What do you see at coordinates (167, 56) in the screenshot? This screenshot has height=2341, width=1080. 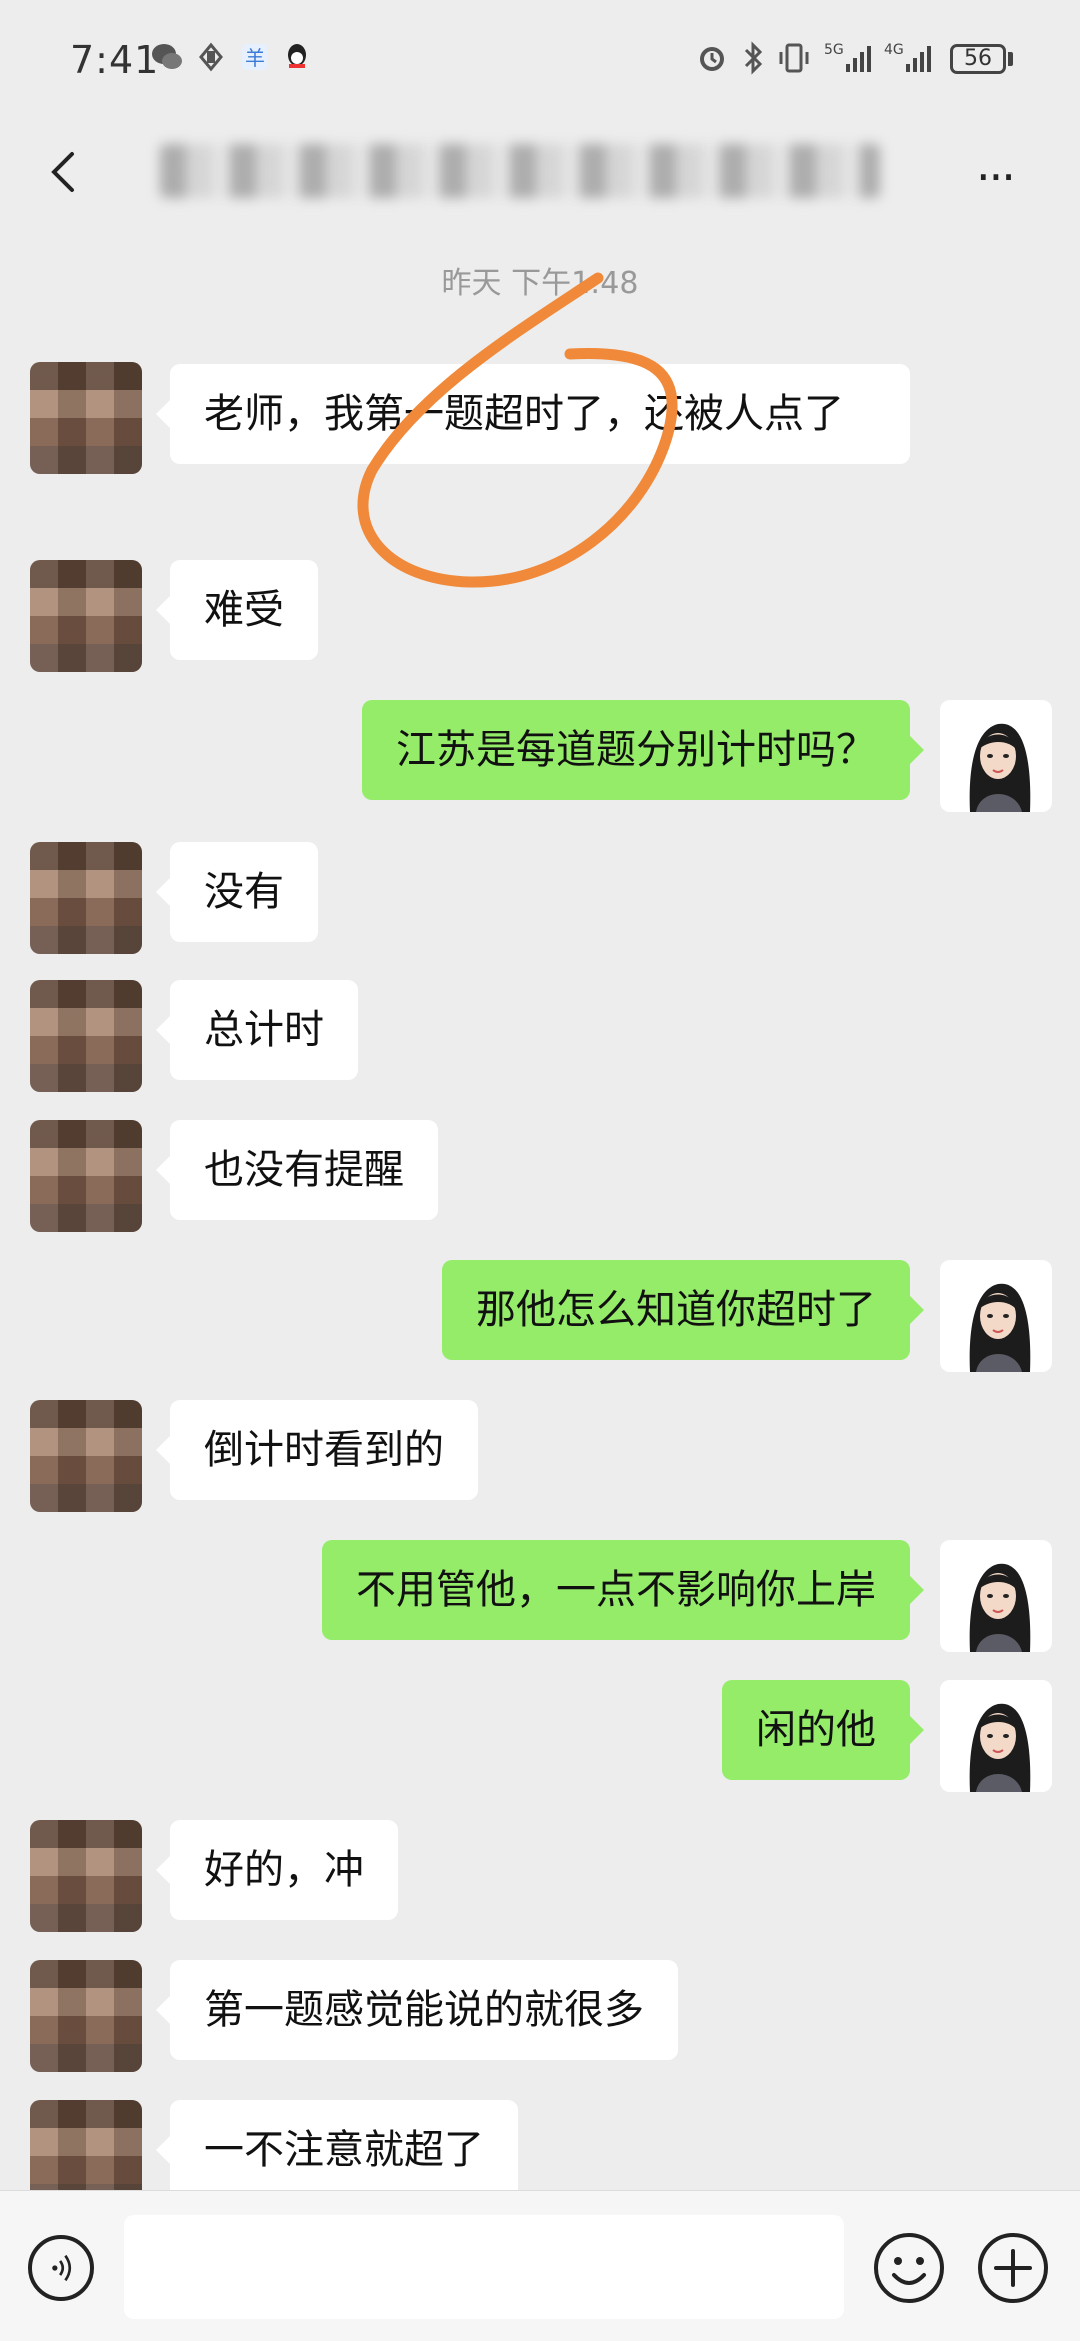 I see `wechat-icon` at bounding box center [167, 56].